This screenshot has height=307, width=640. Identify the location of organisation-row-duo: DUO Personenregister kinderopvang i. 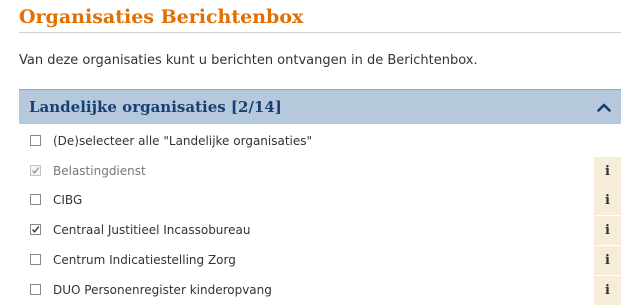
(320, 290).